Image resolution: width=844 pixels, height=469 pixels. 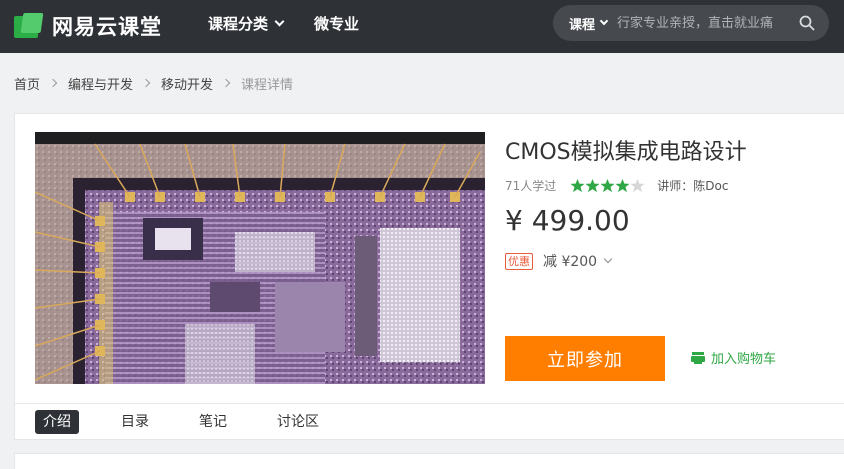 What do you see at coordinates (422, 26) in the screenshot?
I see `top-header: 网易云课堂 课程分类 微专业 课程` at bounding box center [422, 26].